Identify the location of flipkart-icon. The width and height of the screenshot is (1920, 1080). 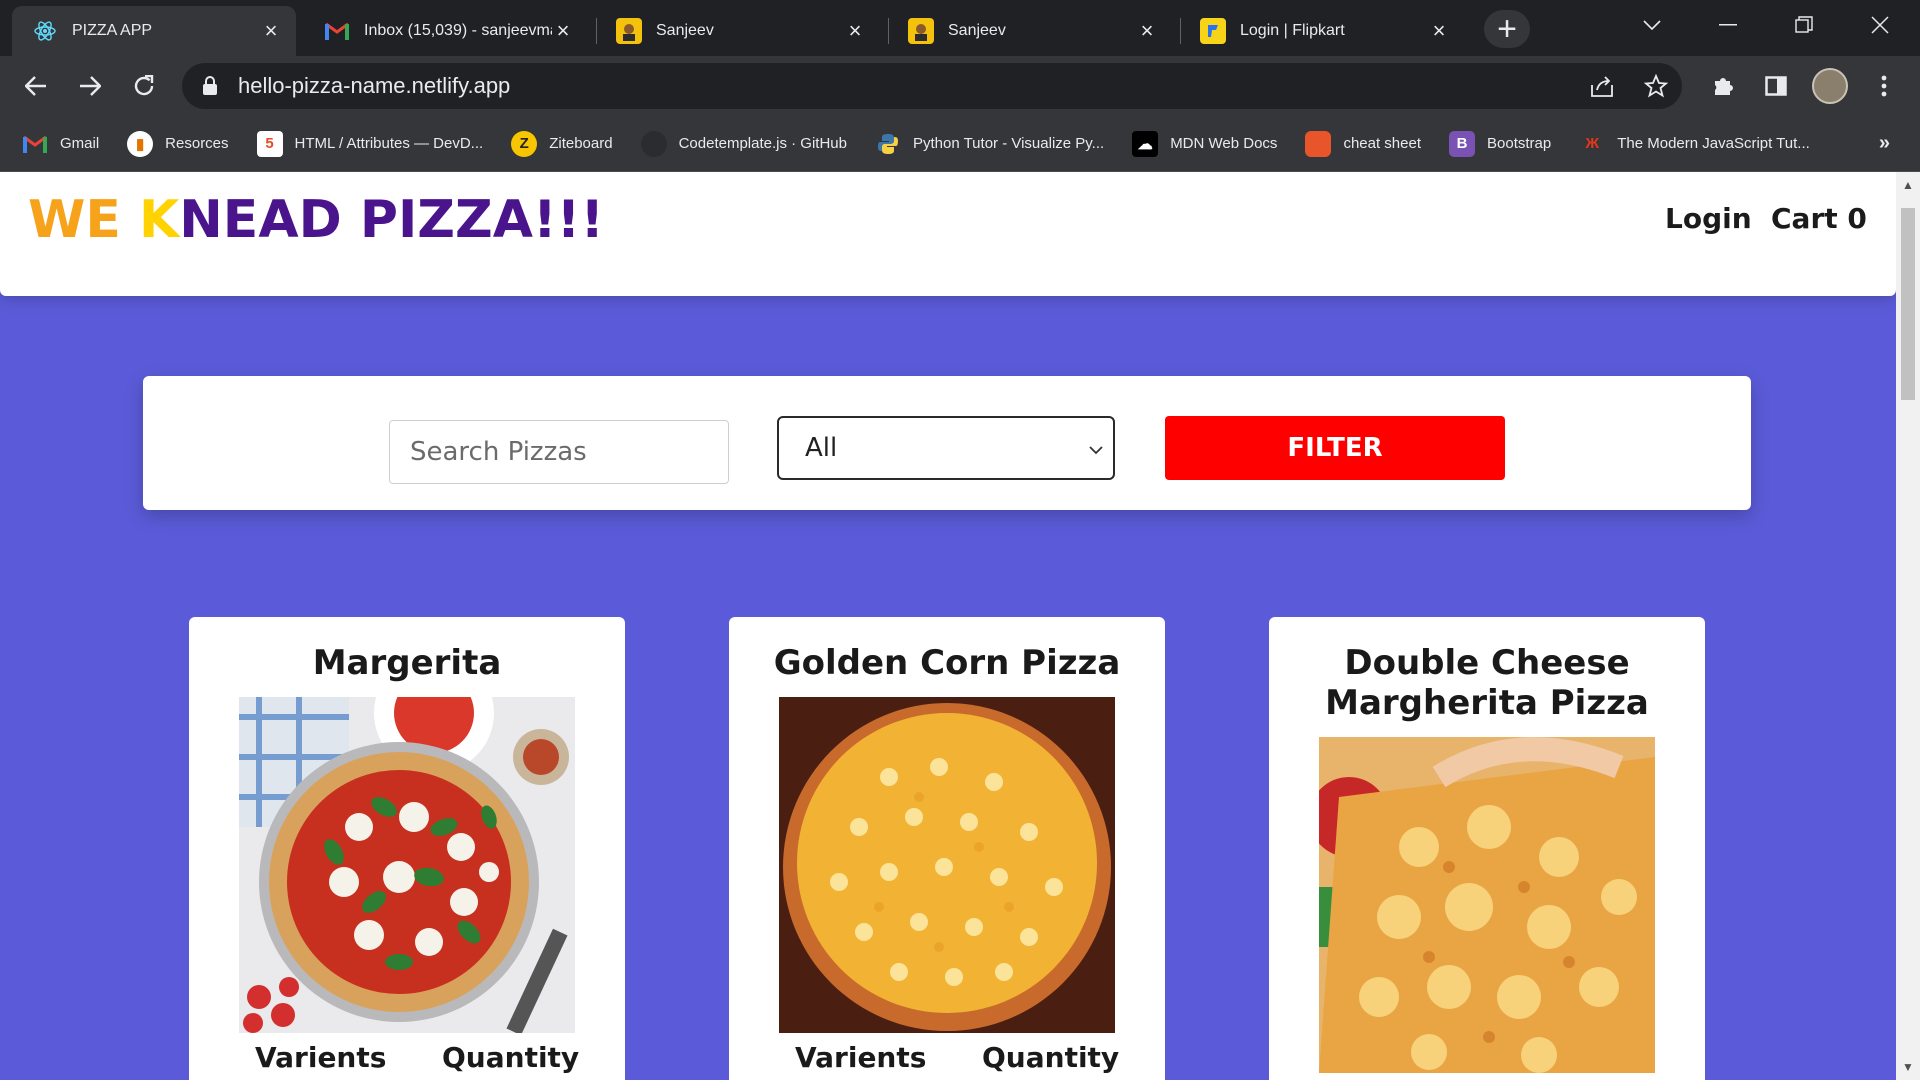
(1213, 31).